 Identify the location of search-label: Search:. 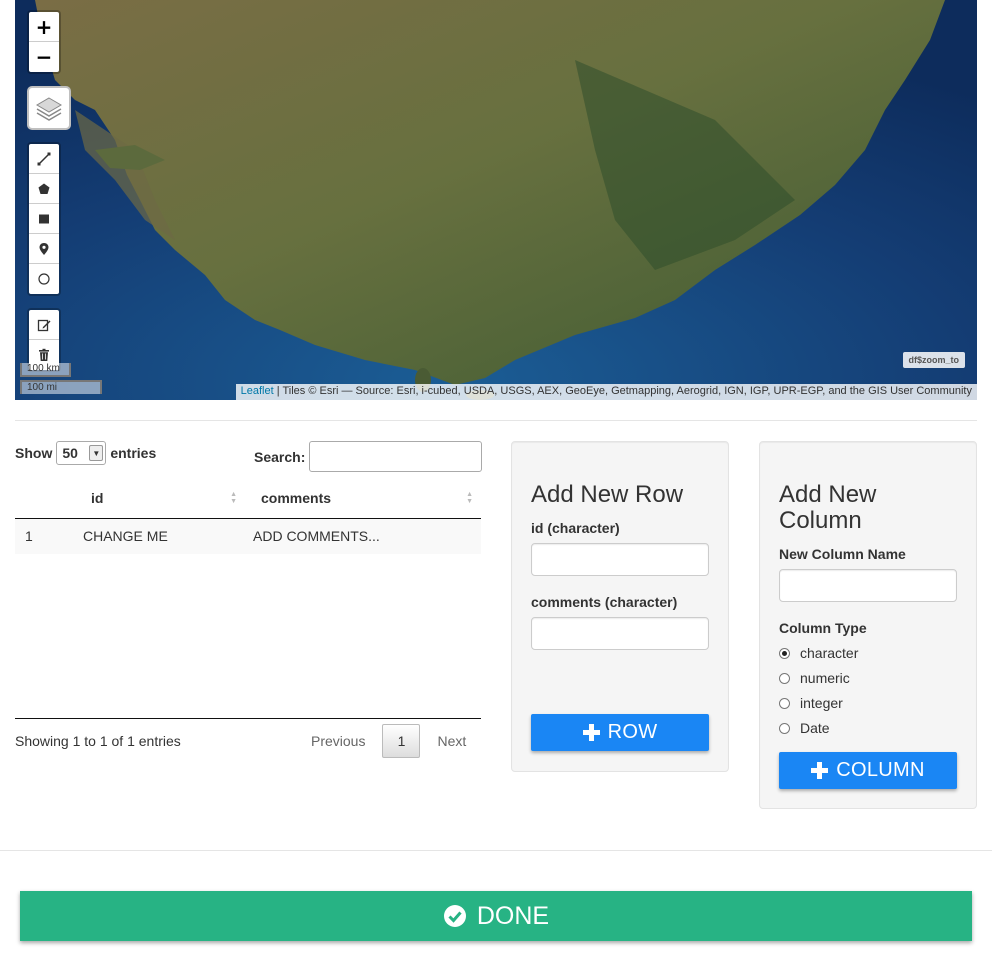
(280, 456).